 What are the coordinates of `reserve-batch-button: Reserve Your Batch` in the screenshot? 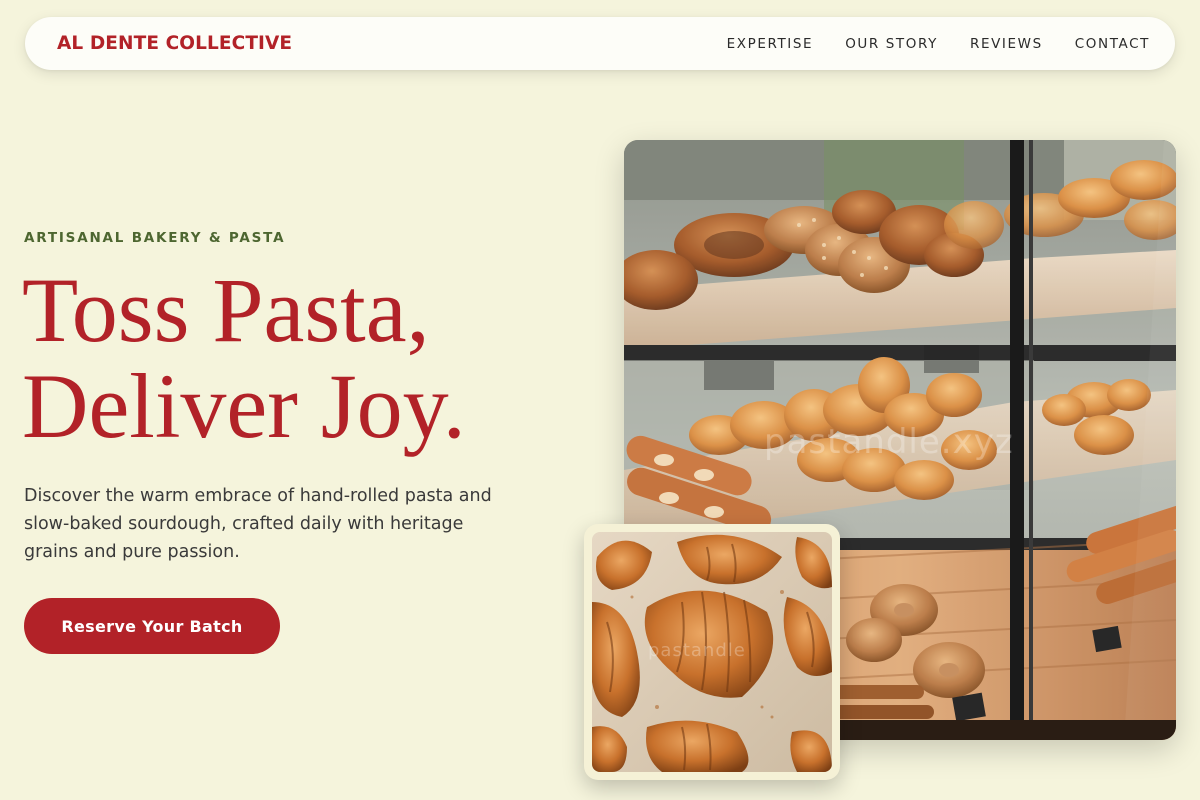 It's located at (152, 626).